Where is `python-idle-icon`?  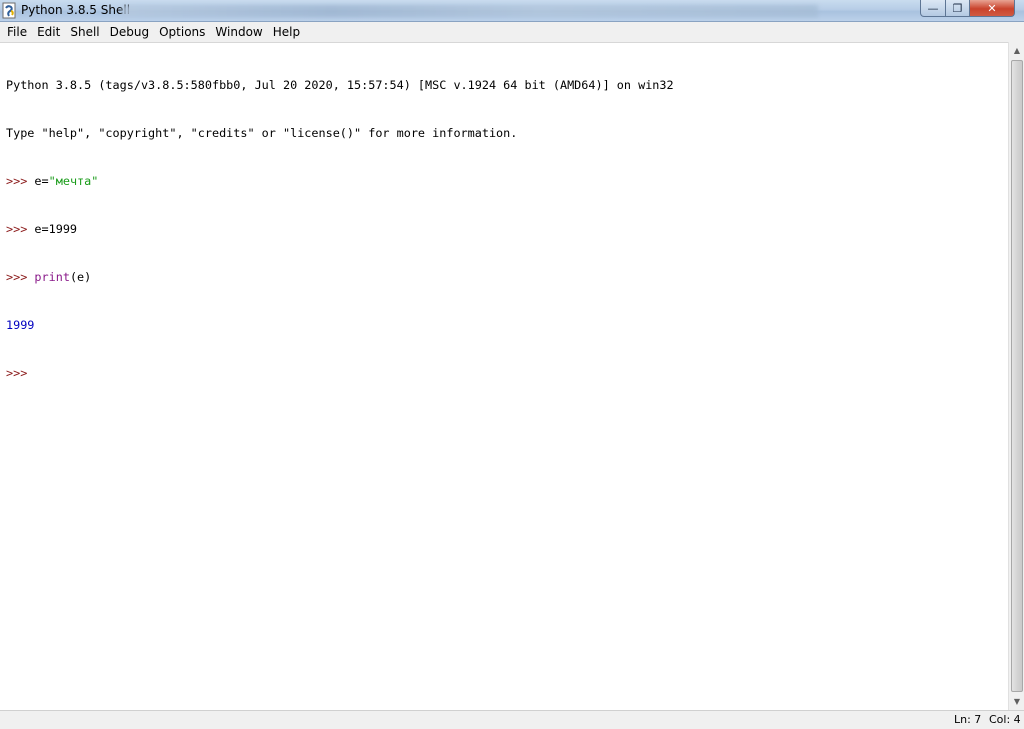 python-idle-icon is located at coordinates (9, 10).